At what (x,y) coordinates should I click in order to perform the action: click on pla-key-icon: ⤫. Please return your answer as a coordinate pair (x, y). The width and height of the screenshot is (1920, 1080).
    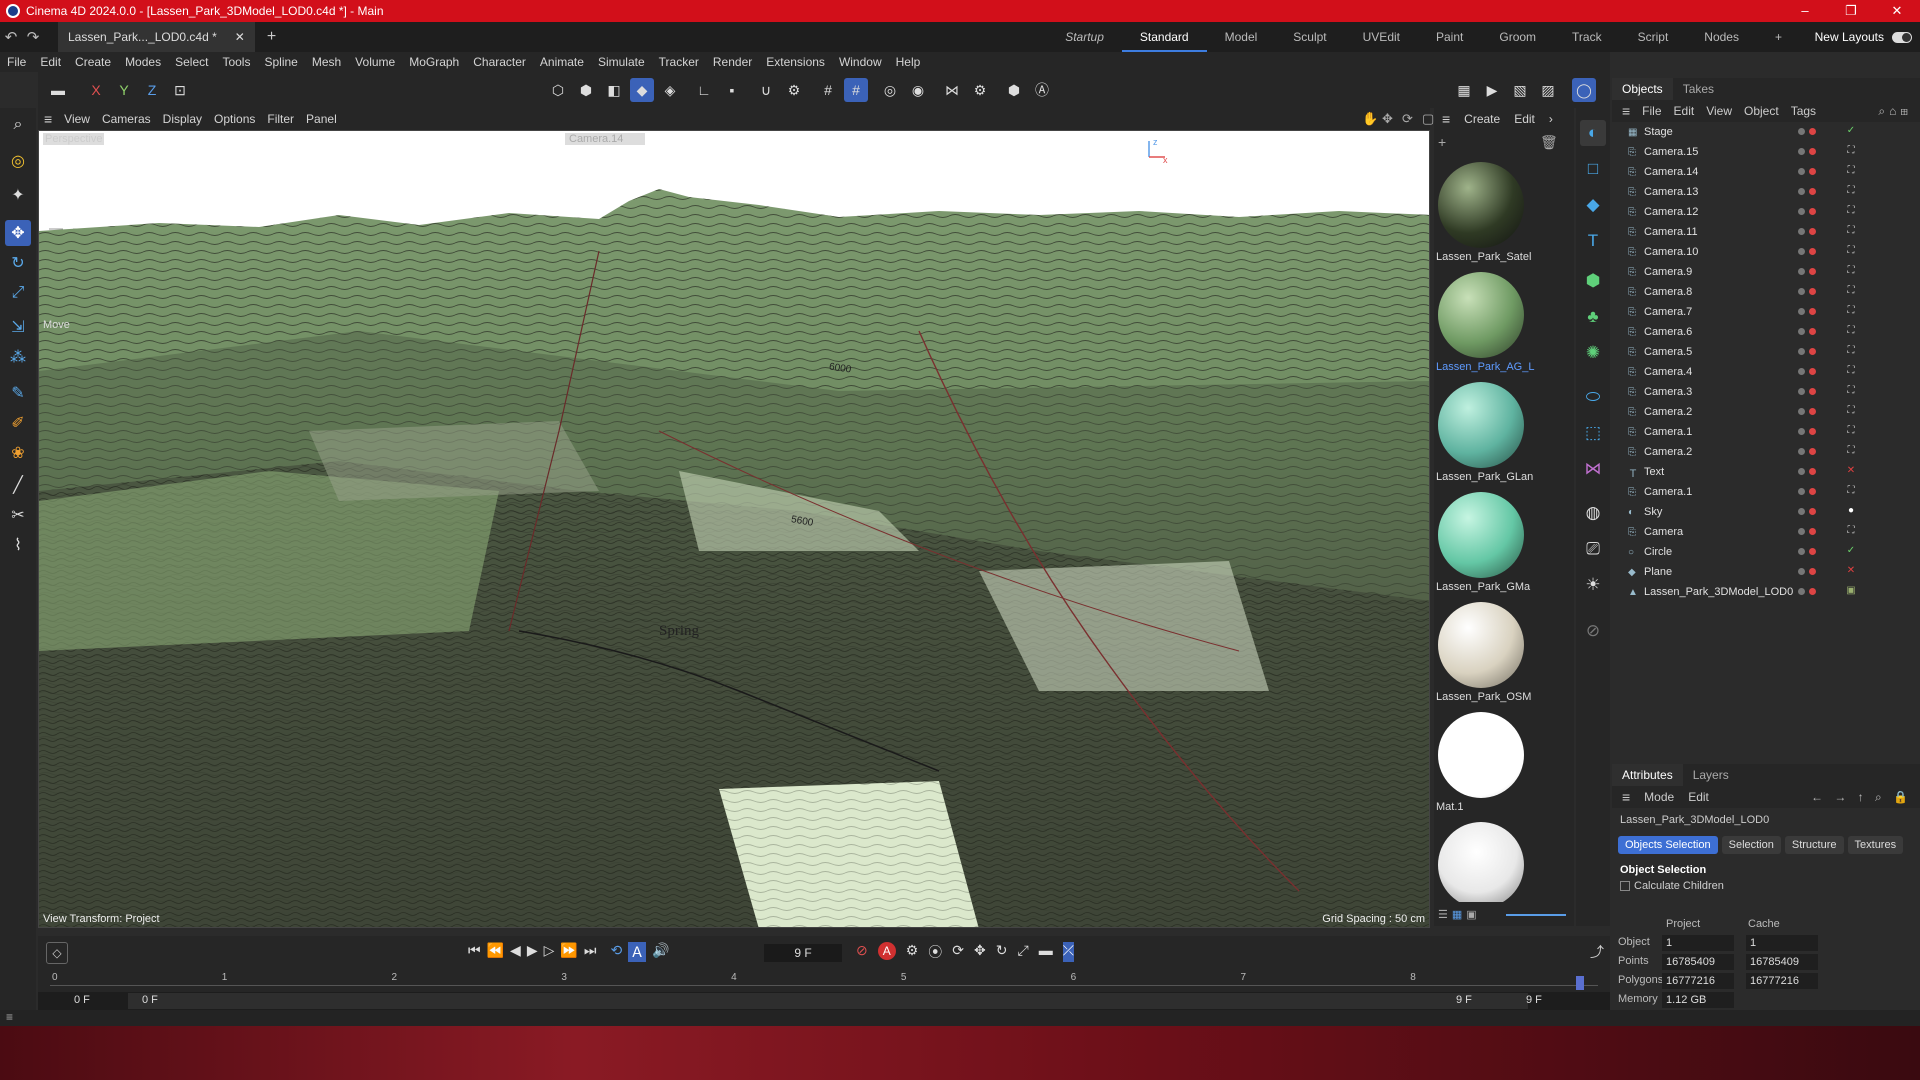
    Looking at the image, I should click on (1068, 952).